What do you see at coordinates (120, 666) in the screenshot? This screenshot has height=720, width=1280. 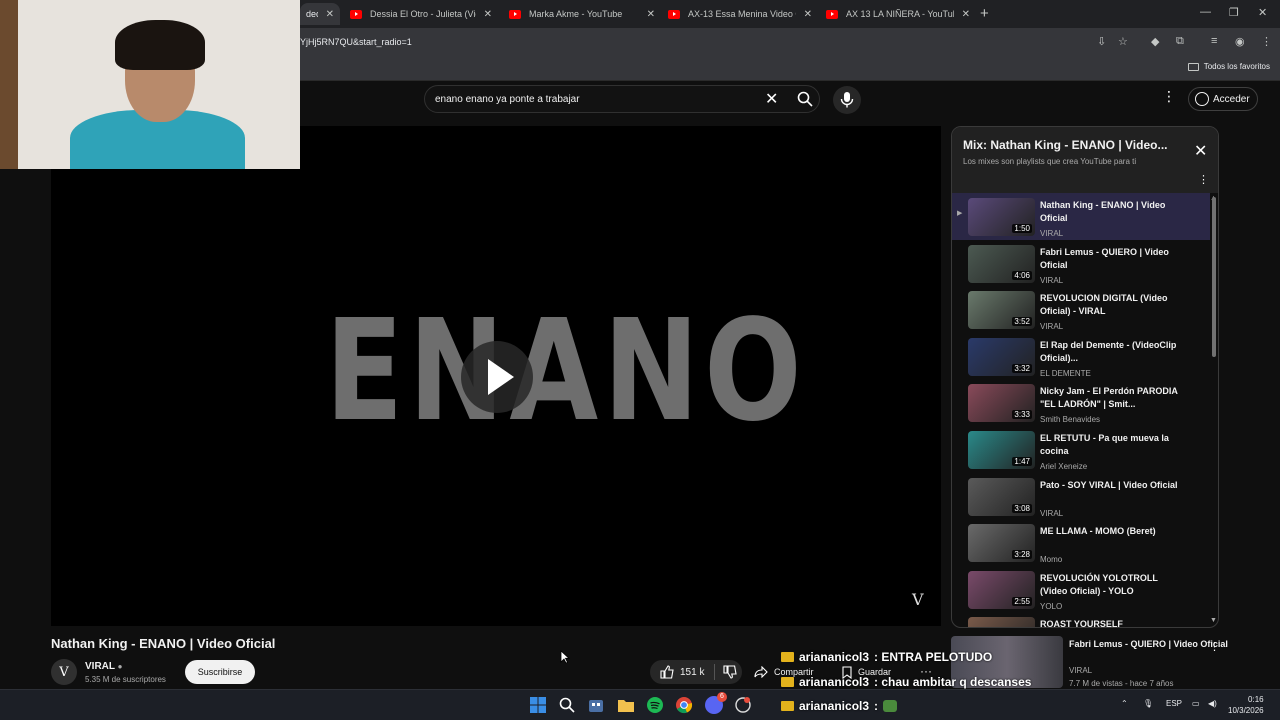 I see `verified-icon: ●` at bounding box center [120, 666].